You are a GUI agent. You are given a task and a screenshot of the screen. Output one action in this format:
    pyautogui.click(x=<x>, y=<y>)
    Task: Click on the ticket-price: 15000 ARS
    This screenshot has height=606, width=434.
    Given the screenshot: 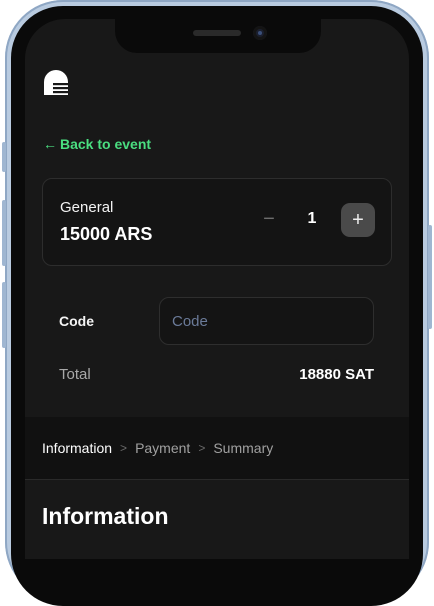 What is the action you would take?
    pyautogui.click(x=106, y=234)
    